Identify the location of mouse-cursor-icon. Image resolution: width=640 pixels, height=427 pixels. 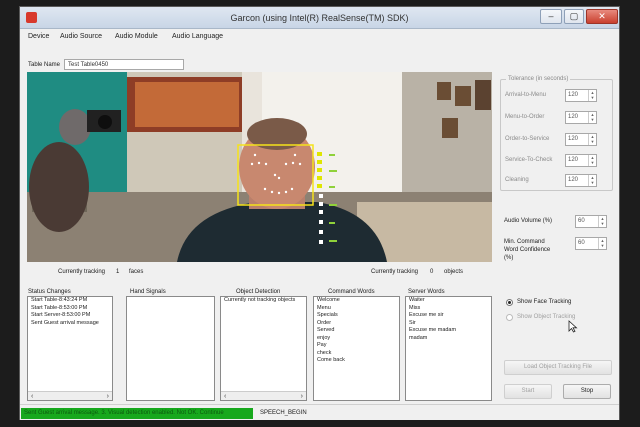
(573, 326).